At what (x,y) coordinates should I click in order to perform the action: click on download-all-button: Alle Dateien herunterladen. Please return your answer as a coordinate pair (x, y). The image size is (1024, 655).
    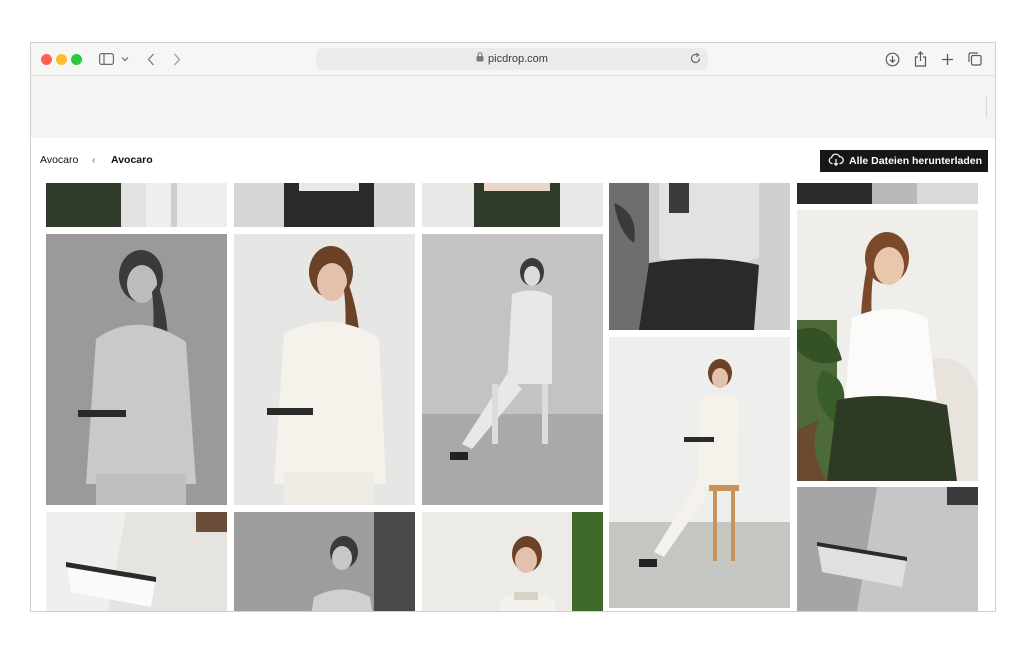
    Looking at the image, I should click on (904, 161).